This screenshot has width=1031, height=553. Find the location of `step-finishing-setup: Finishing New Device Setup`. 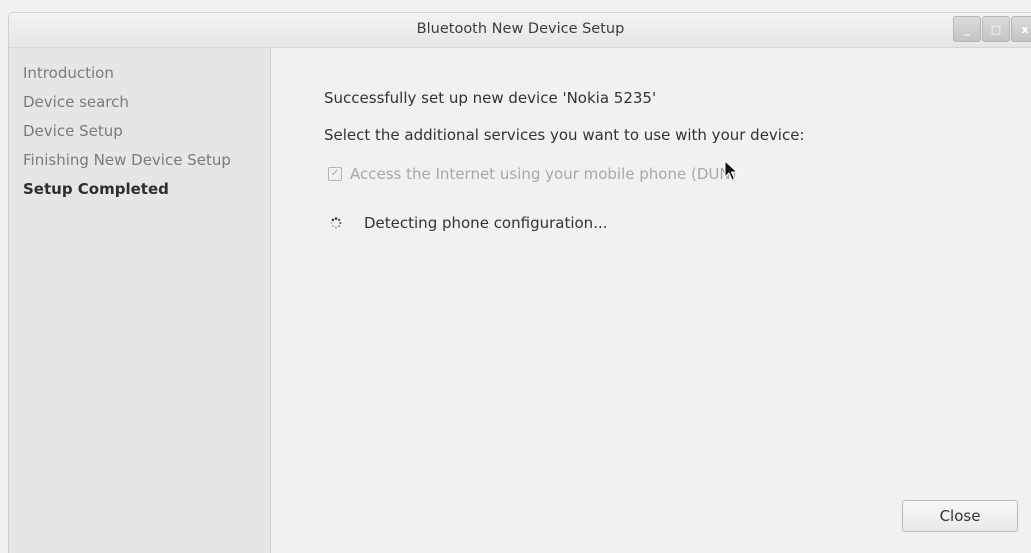

step-finishing-setup: Finishing New Device Setup is located at coordinates (127, 160).